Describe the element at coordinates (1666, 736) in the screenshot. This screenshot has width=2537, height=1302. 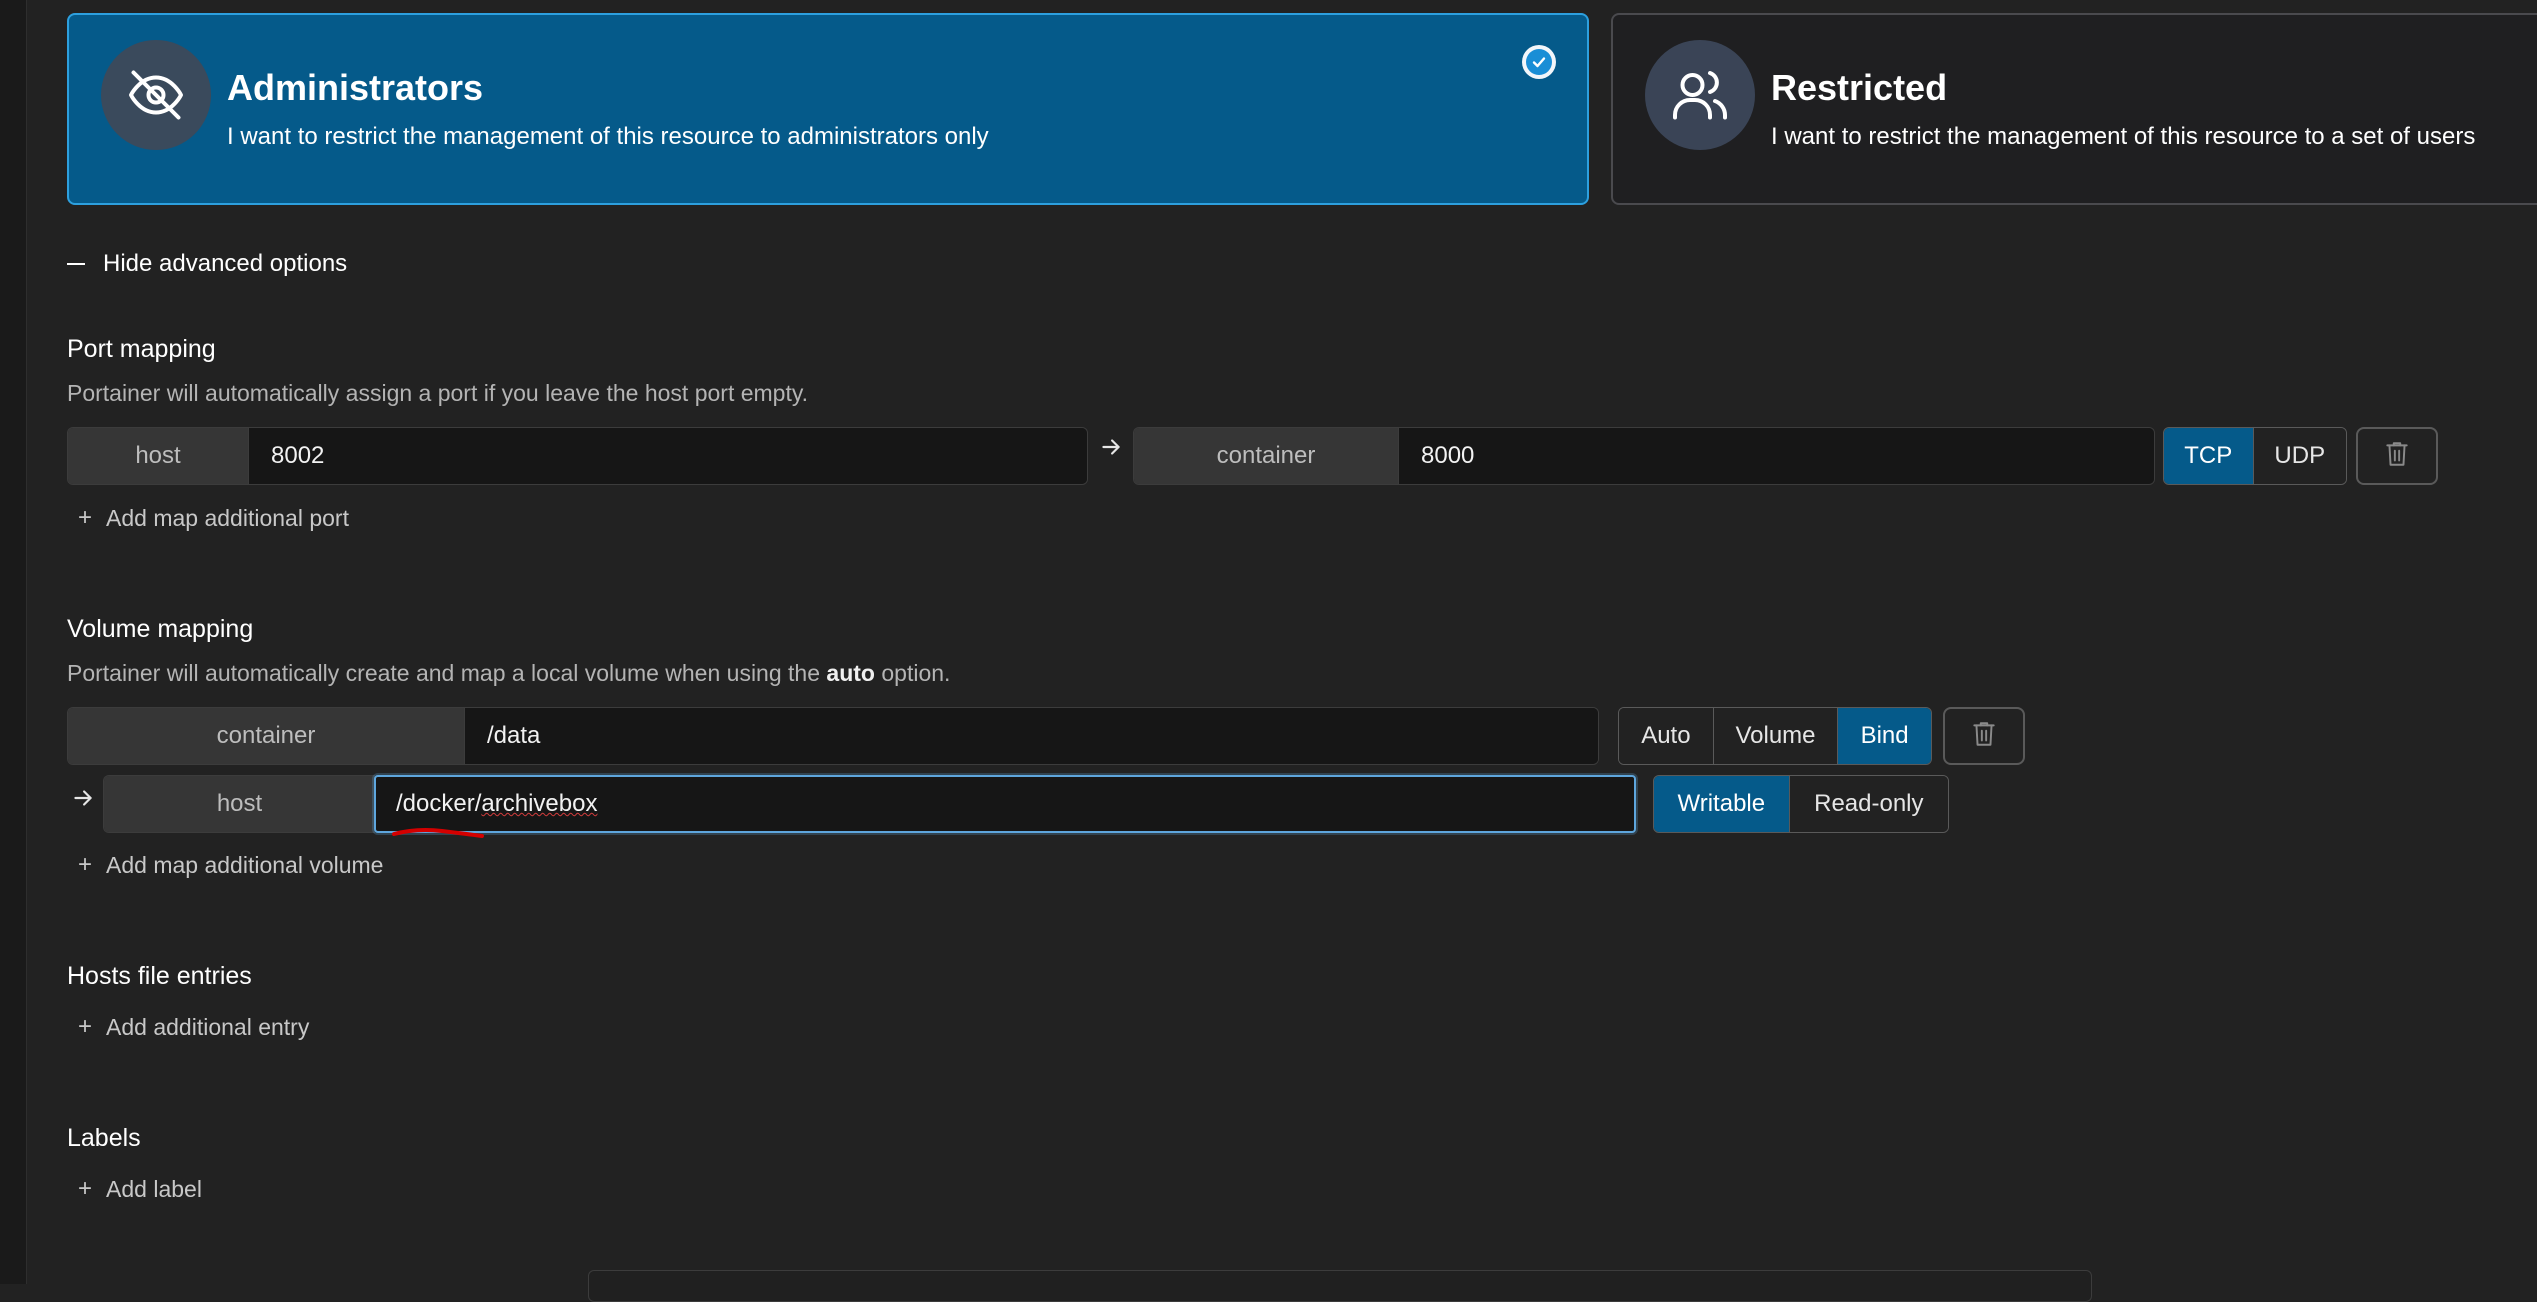
I see `volume-type-auto-button: Auto` at that location.